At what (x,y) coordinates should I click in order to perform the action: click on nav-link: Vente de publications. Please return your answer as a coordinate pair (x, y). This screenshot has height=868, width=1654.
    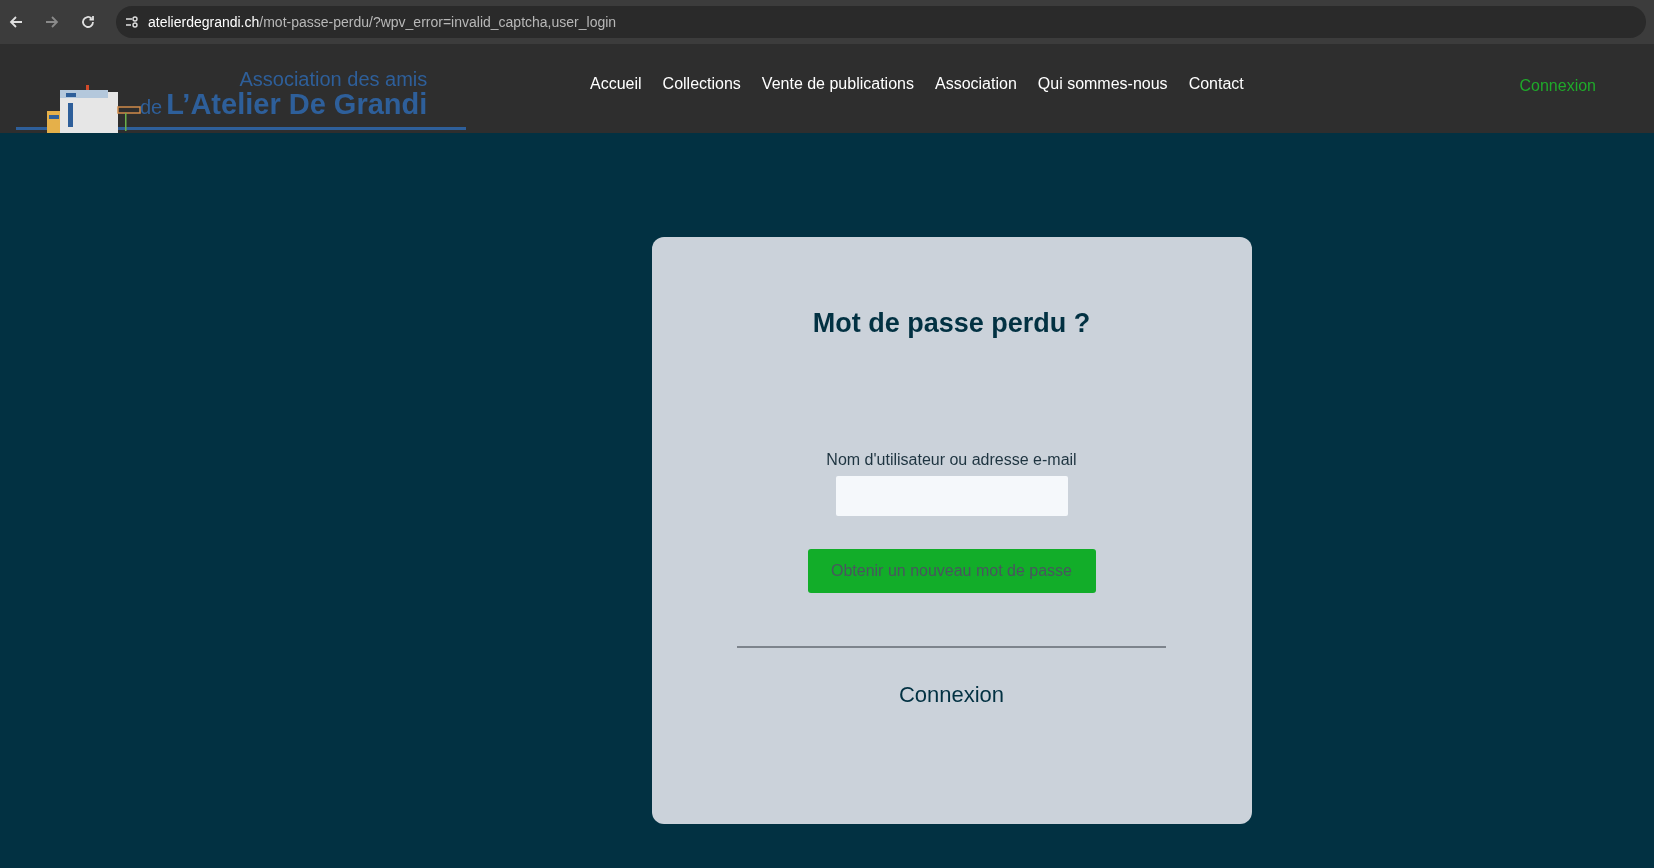
    Looking at the image, I should click on (837, 83).